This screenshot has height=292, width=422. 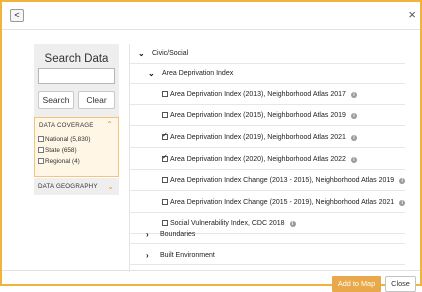 I want to click on category-boundaries: › Boundaries, so click(x=267, y=234).